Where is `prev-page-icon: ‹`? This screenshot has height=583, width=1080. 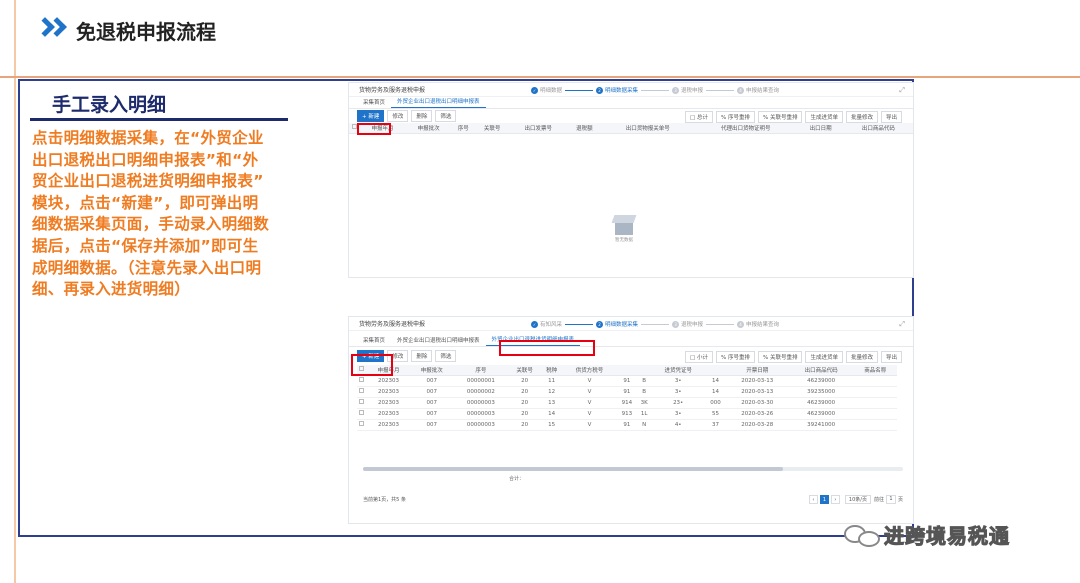 prev-page-icon: ‹ is located at coordinates (813, 499).